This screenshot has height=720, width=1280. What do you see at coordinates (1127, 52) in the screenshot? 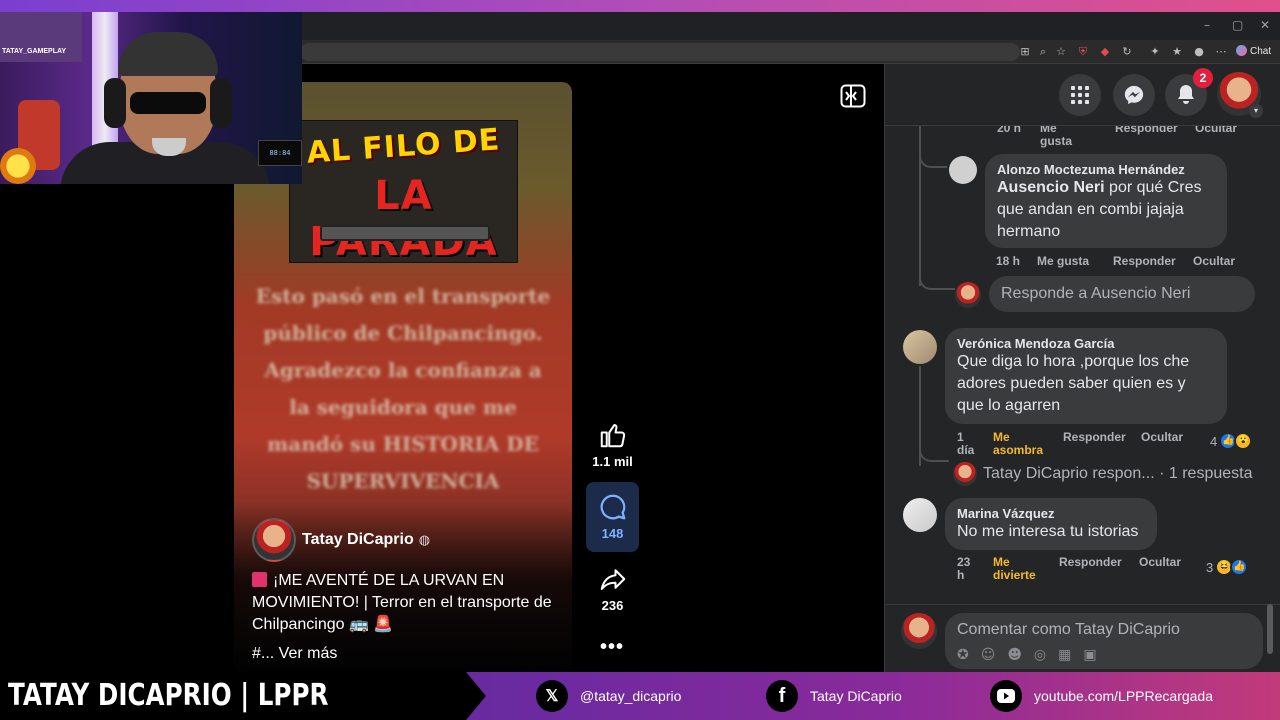
I see `refresh-extension-icon: ↻` at bounding box center [1127, 52].